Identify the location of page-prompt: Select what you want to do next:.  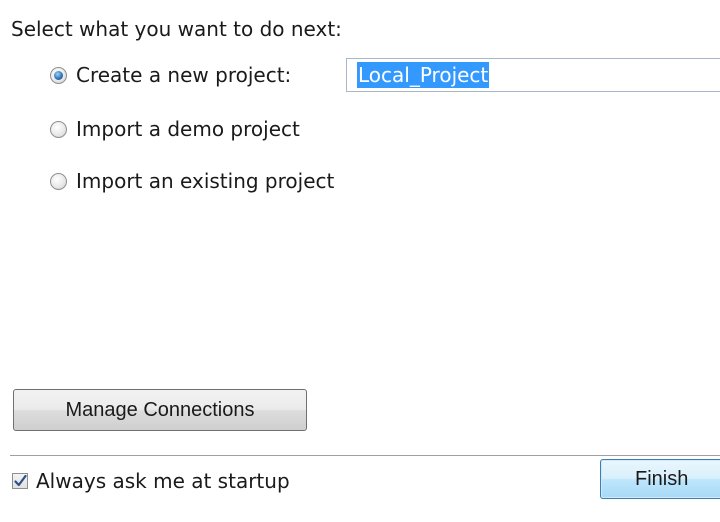
(176, 29).